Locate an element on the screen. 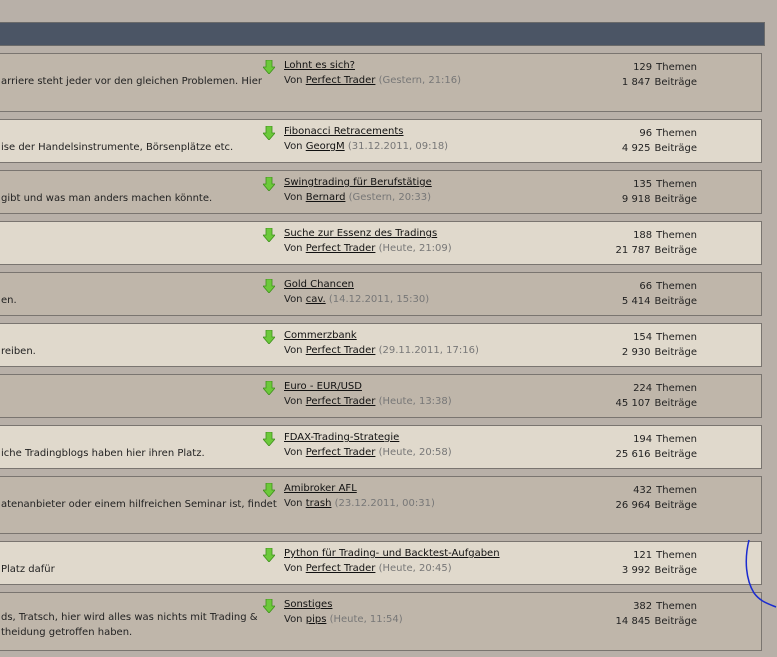 The image size is (777, 657). posts-count: 25 616 is located at coordinates (633, 454).